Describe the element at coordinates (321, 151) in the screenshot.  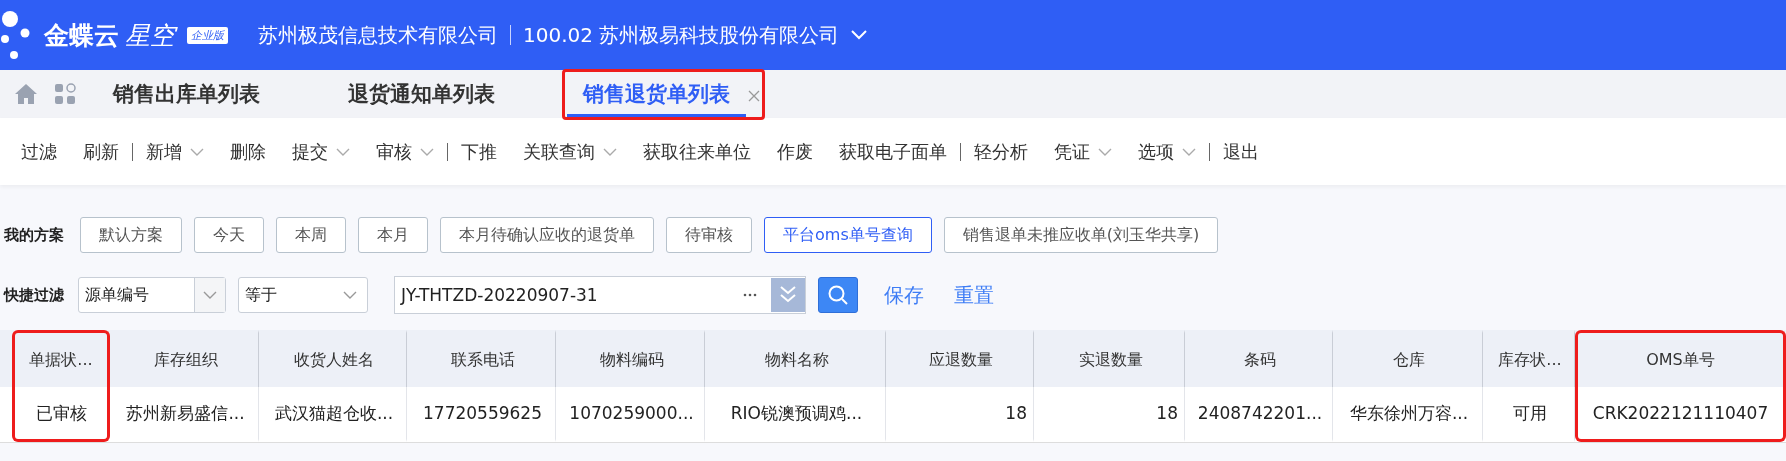
I see `toolbar-button: 提交` at that location.